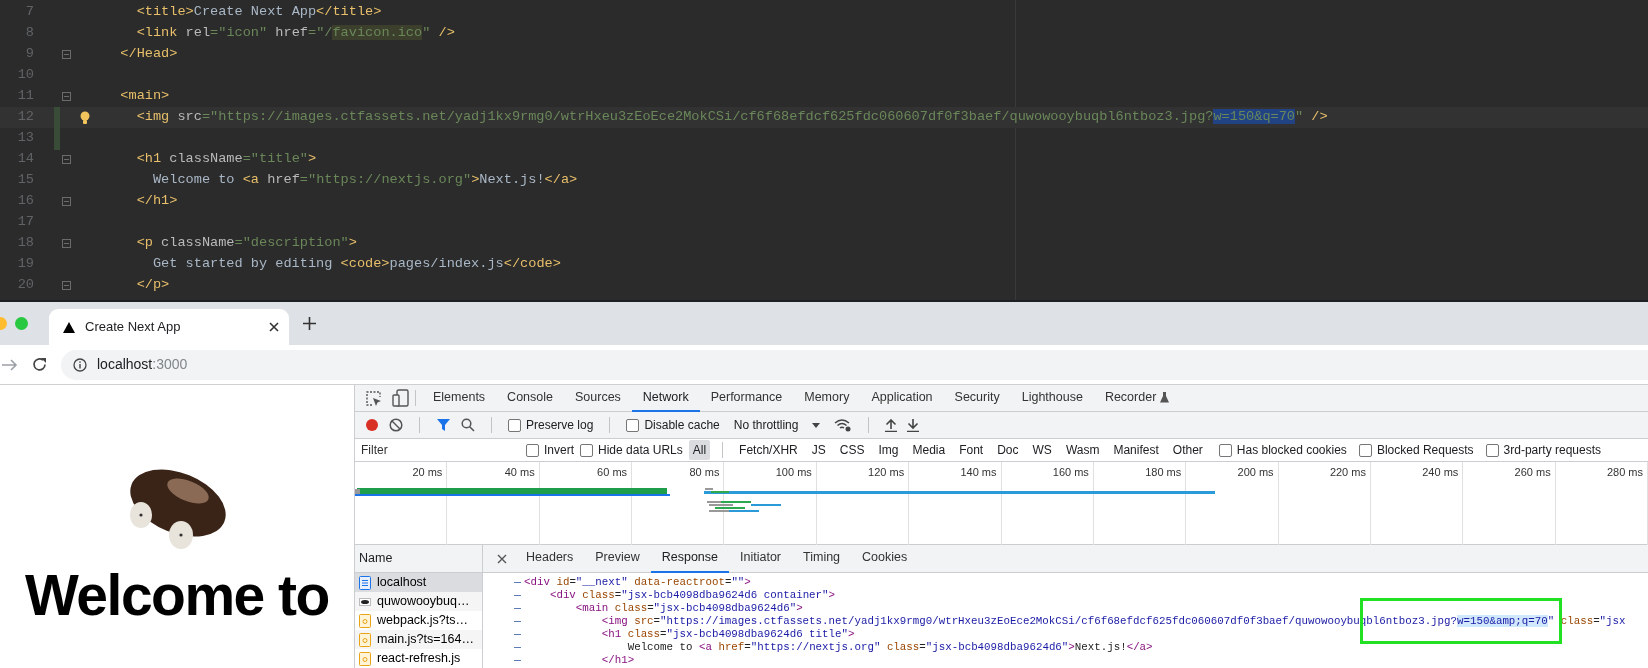 Image resolution: width=1648 pixels, height=668 pixels. Describe the element at coordinates (373, 398) in the screenshot. I see `inspect-icon` at that location.